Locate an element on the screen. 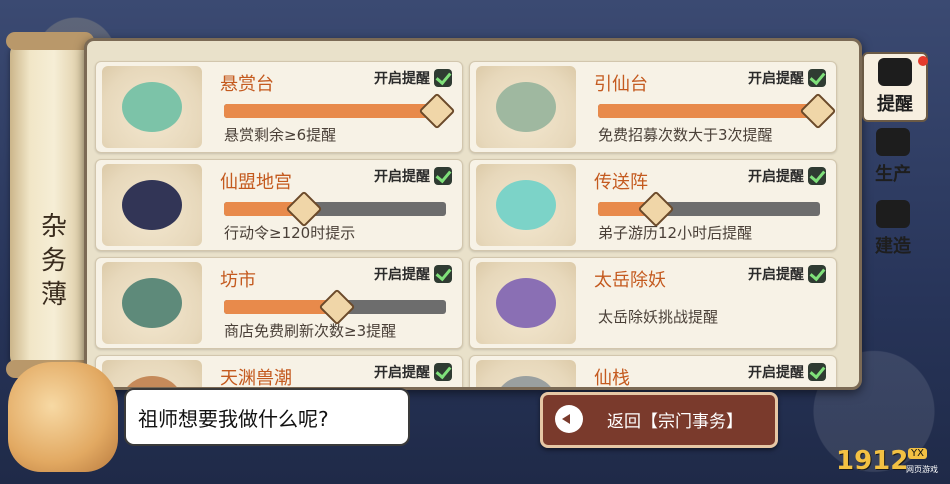 The image size is (950, 484). tab-2: 建造 is located at coordinates (893, 233).